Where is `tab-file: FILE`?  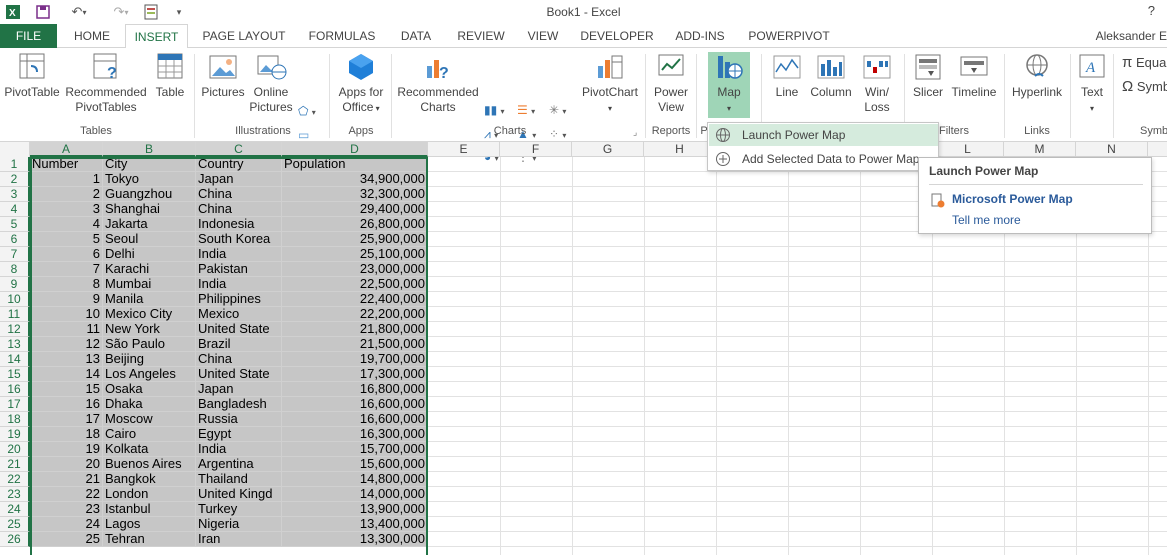
tab-file: FILE is located at coordinates (28, 36).